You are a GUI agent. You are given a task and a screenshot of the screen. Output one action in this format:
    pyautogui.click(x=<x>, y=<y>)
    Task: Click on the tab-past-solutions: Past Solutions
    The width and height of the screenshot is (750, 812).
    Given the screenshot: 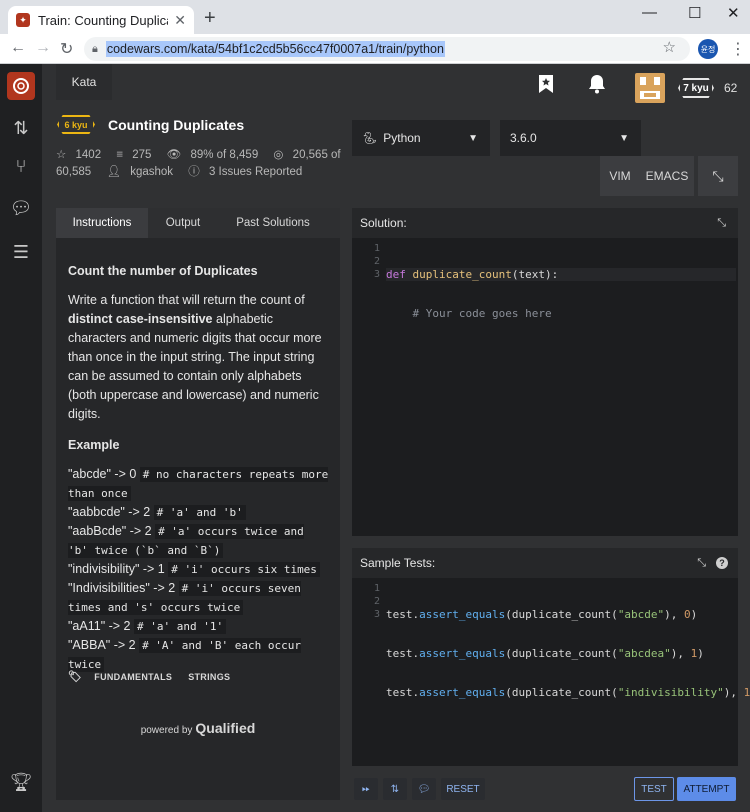 What is the action you would take?
    pyautogui.click(x=273, y=223)
    